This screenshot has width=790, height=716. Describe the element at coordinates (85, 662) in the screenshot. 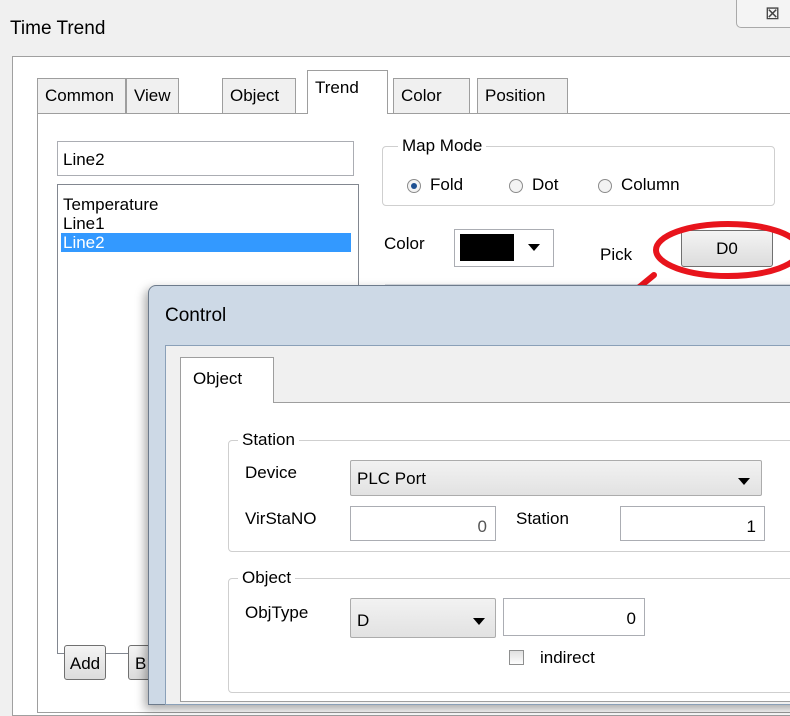

I see `add-button: Add` at that location.